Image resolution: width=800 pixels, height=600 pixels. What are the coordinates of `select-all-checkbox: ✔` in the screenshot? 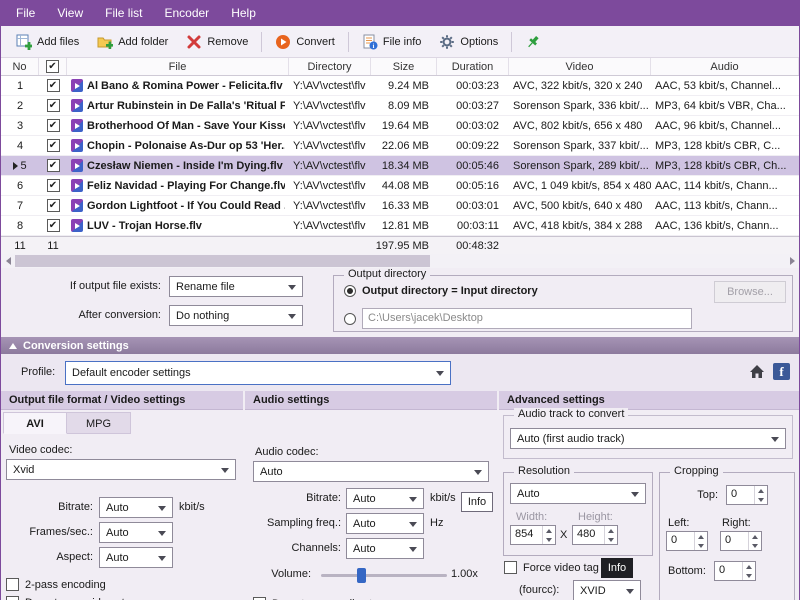 It's located at (52, 66).